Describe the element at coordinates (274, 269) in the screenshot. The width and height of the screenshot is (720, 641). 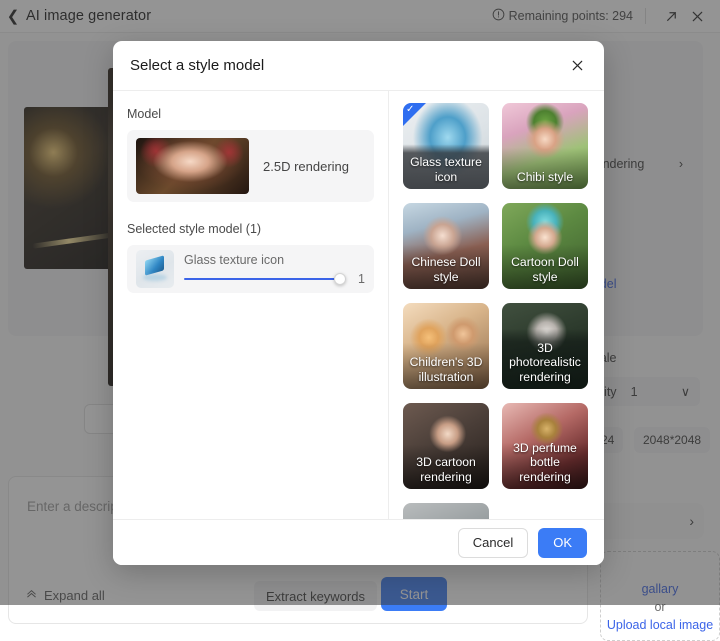
I see `selected-style-body: Glass texture icon 1` at that location.